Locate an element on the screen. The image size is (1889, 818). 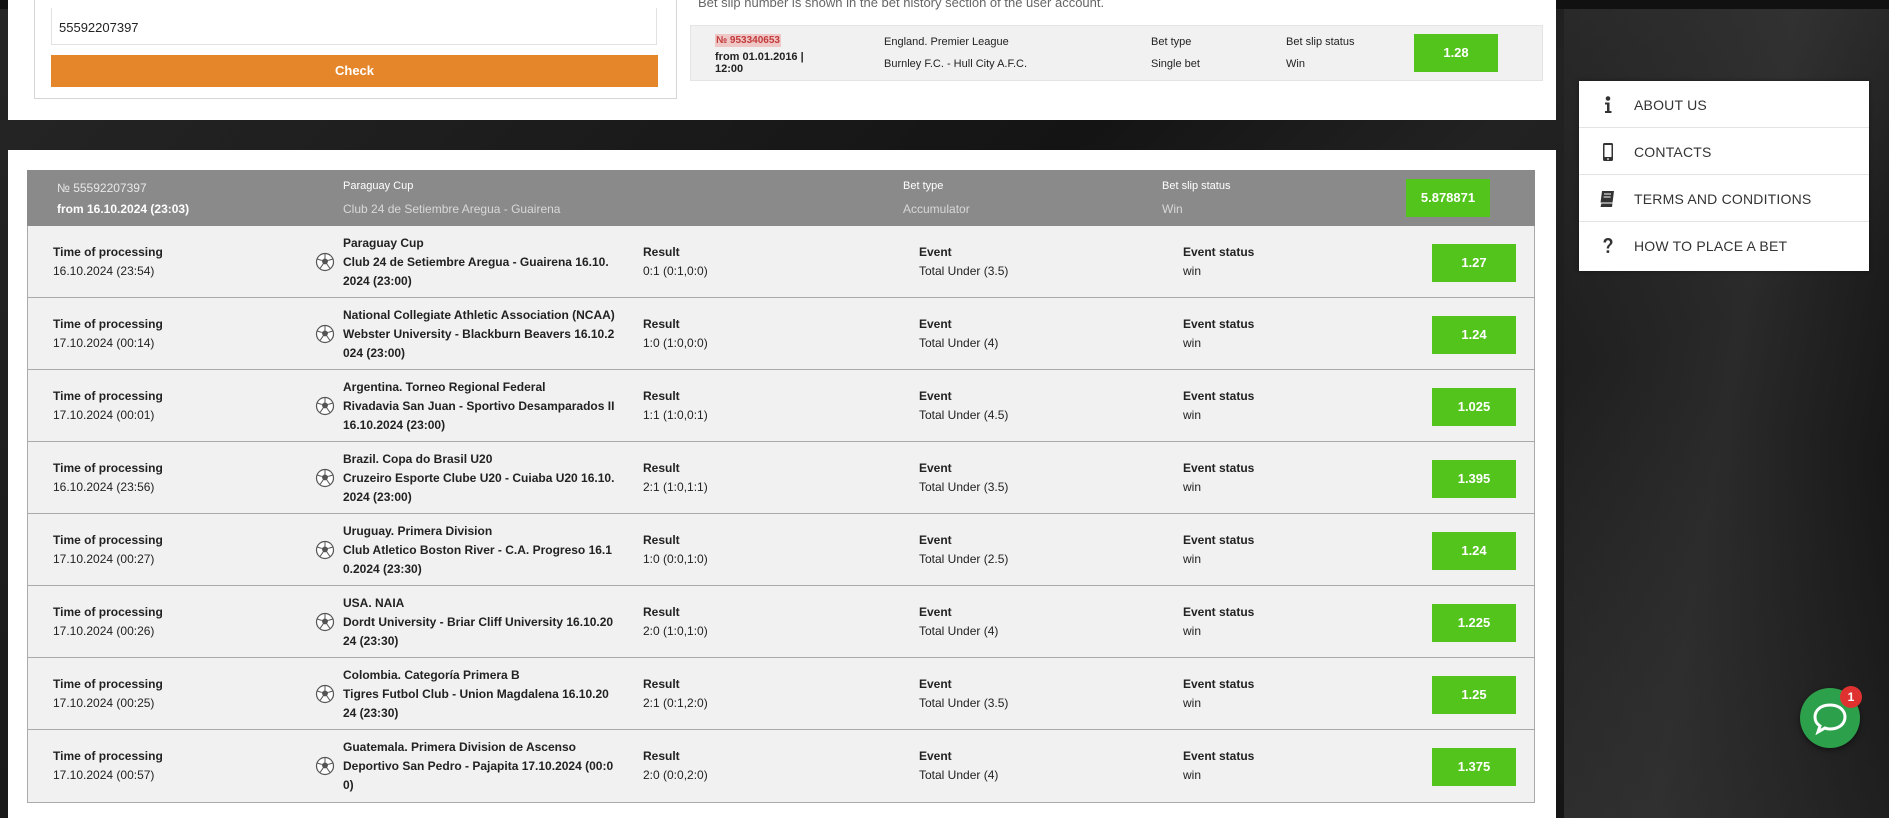
event-odds-button: 1.025 is located at coordinates (1474, 407).